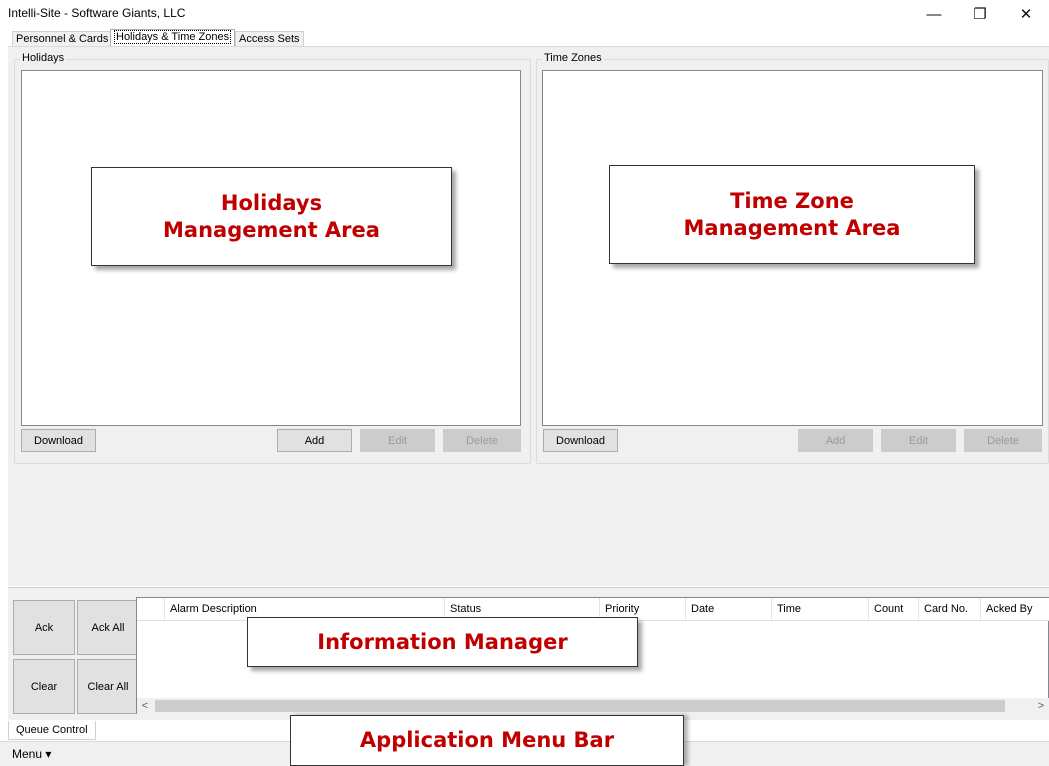 This screenshot has width=1049, height=766. I want to click on tab-access-sets: Access Sets, so click(269, 39).